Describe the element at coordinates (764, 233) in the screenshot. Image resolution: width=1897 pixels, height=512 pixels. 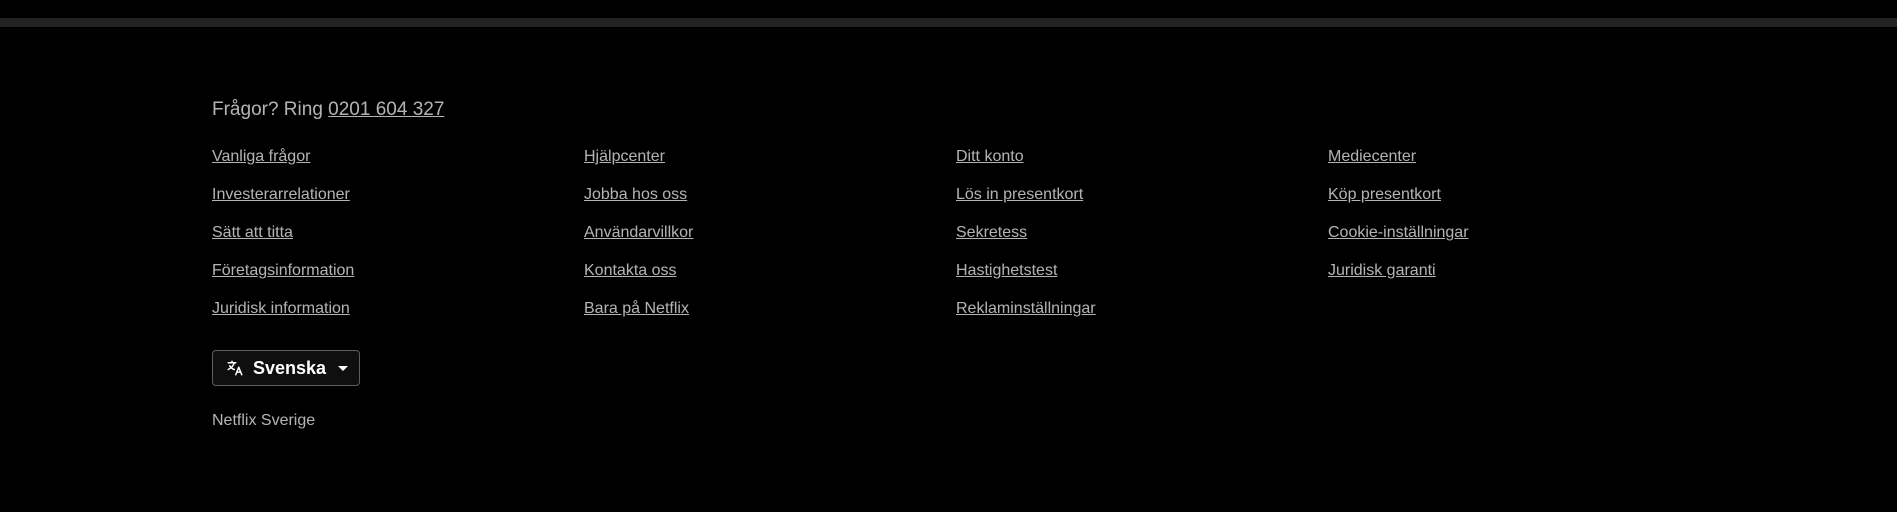
I see `footer-link-terms: Användarvillkor` at that location.